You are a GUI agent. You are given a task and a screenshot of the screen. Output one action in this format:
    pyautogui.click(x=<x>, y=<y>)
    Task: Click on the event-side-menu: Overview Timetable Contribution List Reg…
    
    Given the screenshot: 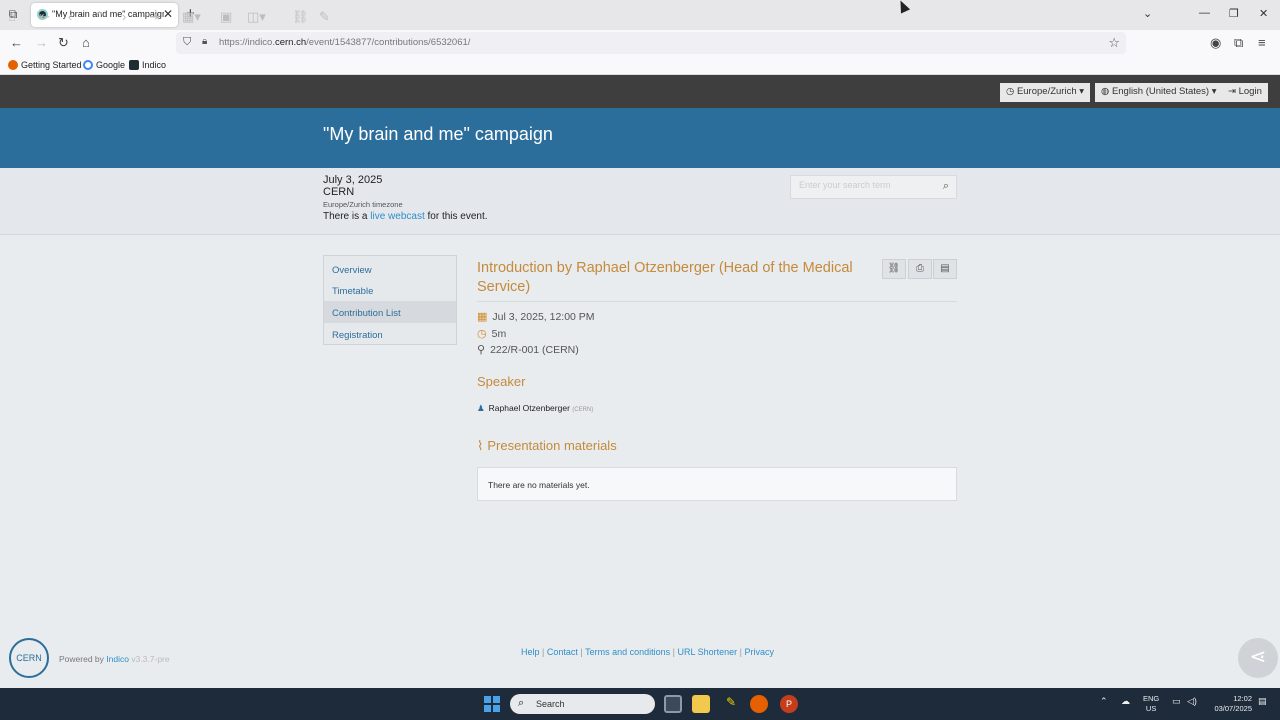 What is the action you would take?
    pyautogui.click(x=390, y=300)
    